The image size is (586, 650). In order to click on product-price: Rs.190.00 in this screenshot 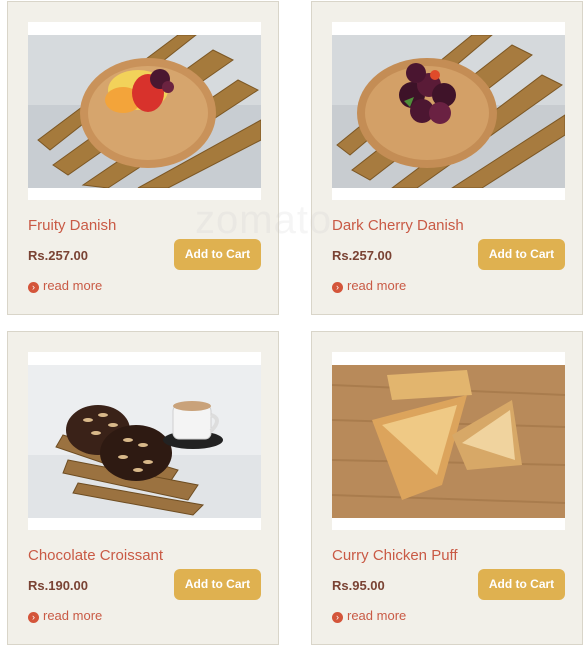, I will do `click(58, 585)`.